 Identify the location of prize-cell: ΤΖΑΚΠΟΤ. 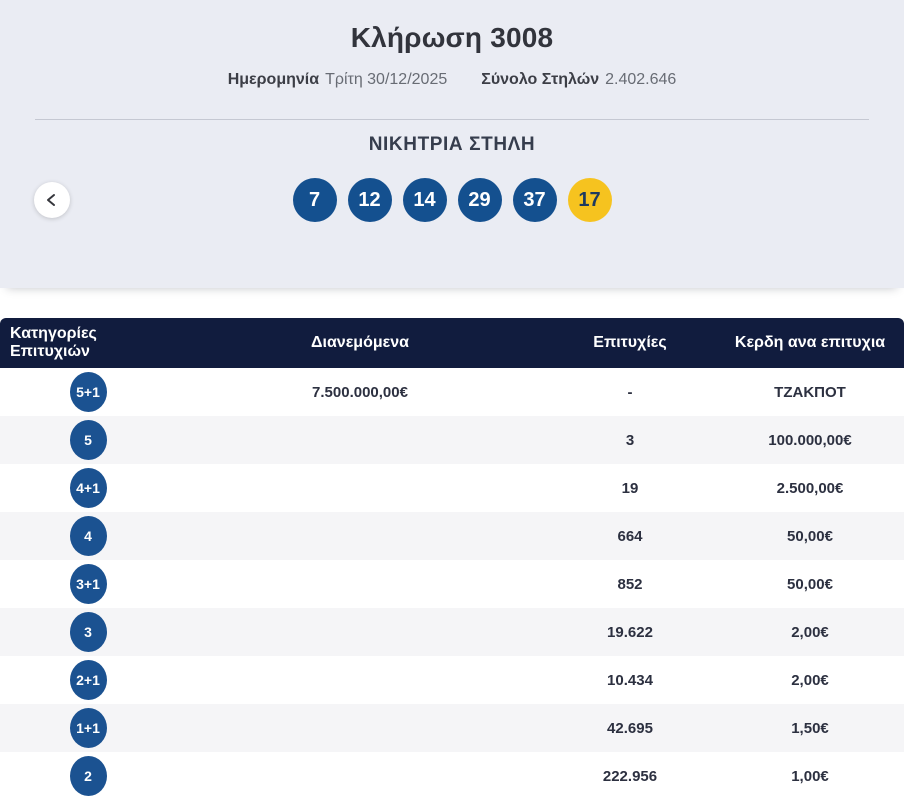
(810, 392).